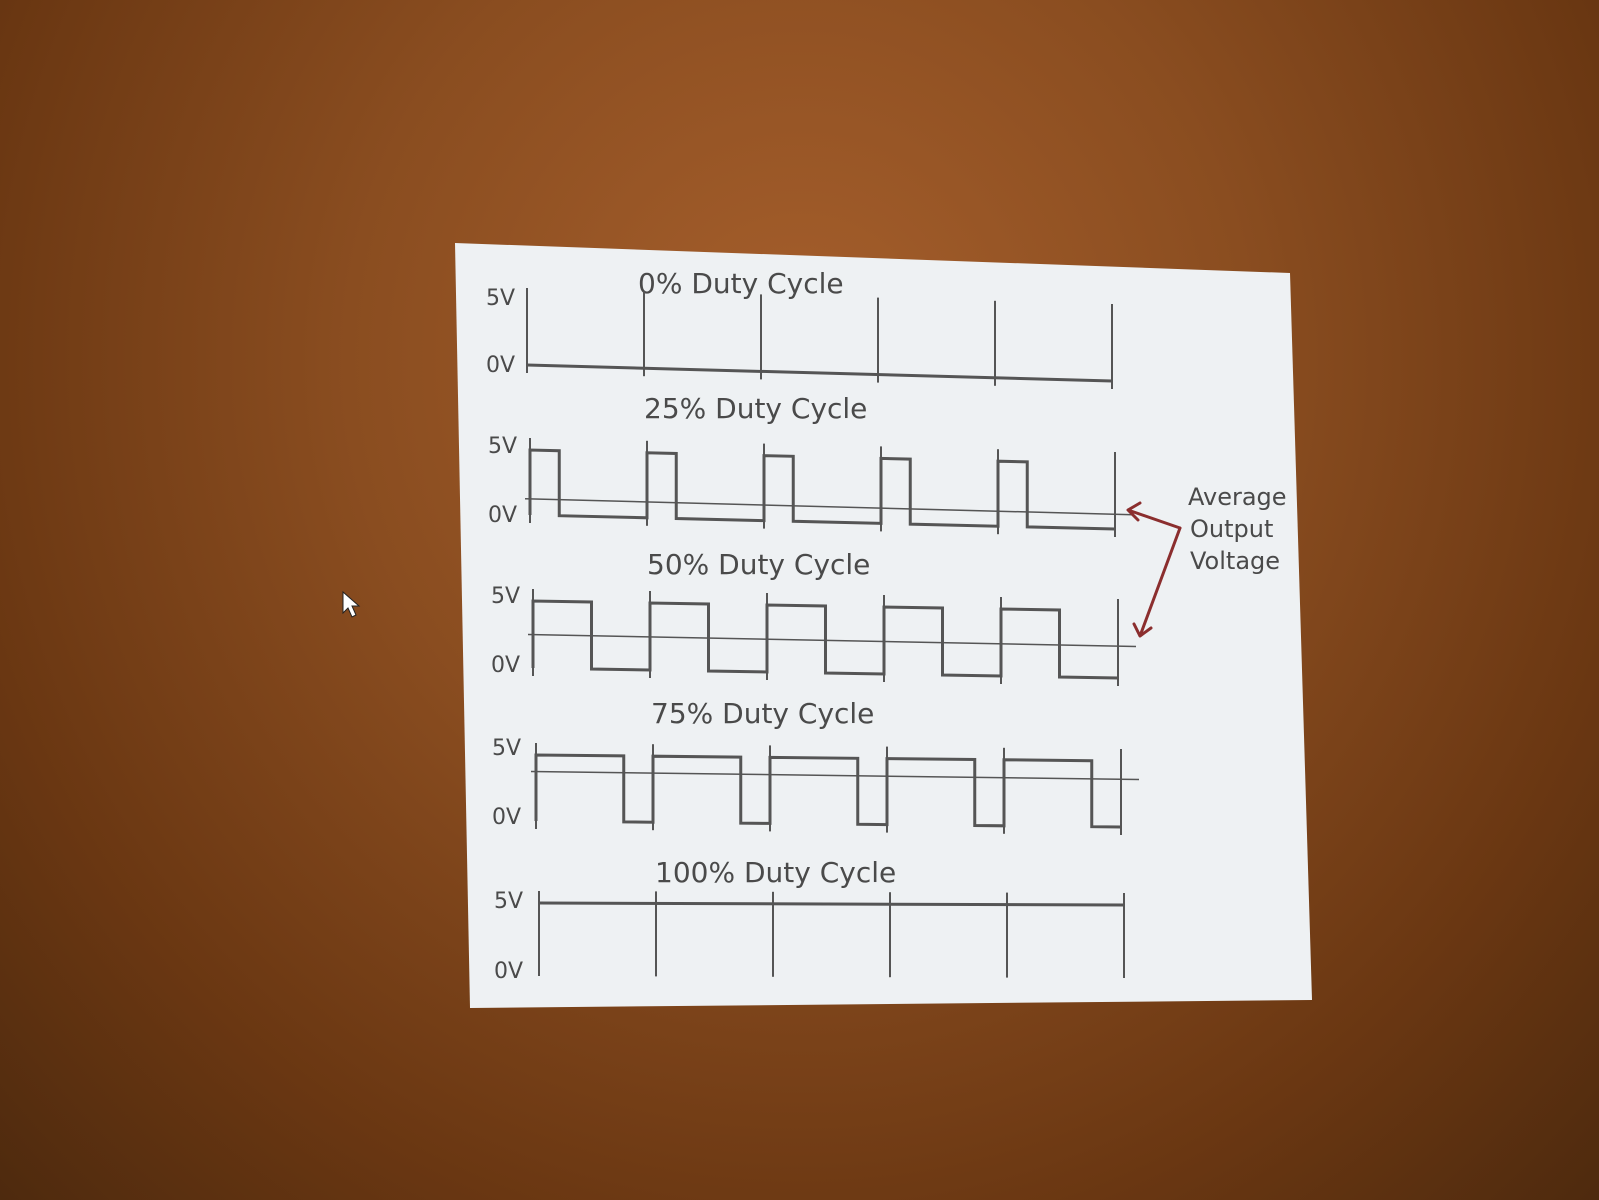 The image size is (1599, 1200). Describe the element at coordinates (508, 971) in the screenshot. I see `low-label-100: 0V` at that location.